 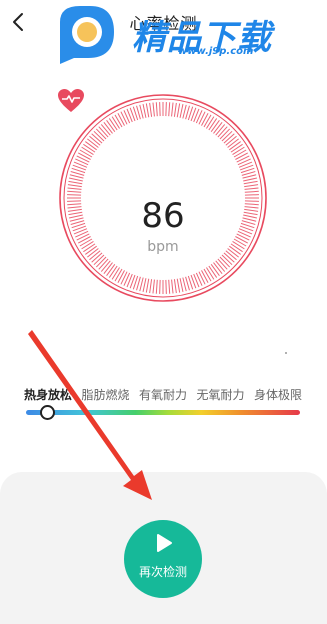 I want to click on redetect-button: 再次检测, so click(x=163, y=559).